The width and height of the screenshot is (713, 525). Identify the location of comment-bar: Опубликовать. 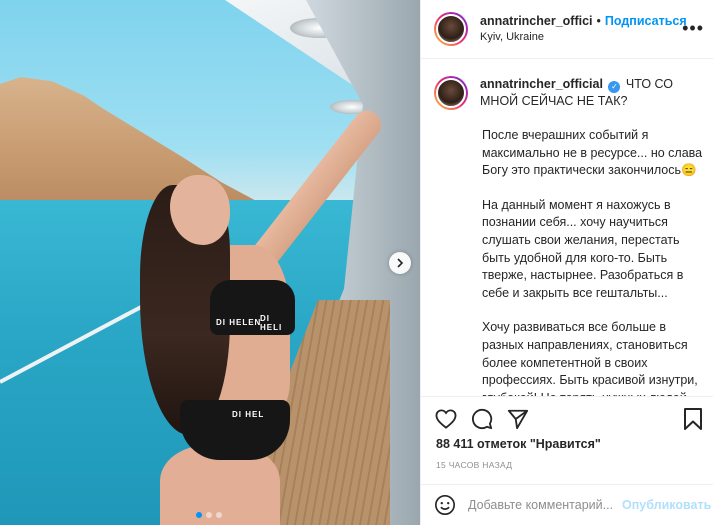
(567, 504).